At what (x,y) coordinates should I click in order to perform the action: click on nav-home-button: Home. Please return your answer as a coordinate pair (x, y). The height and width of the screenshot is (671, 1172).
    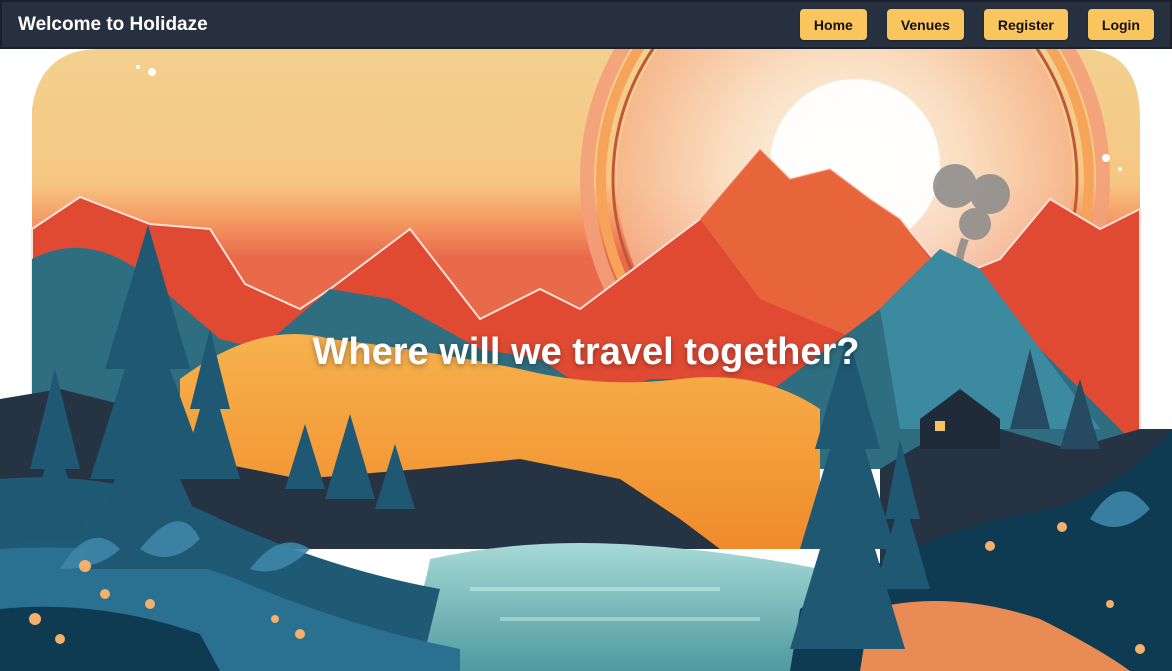
    Looking at the image, I should click on (833, 24).